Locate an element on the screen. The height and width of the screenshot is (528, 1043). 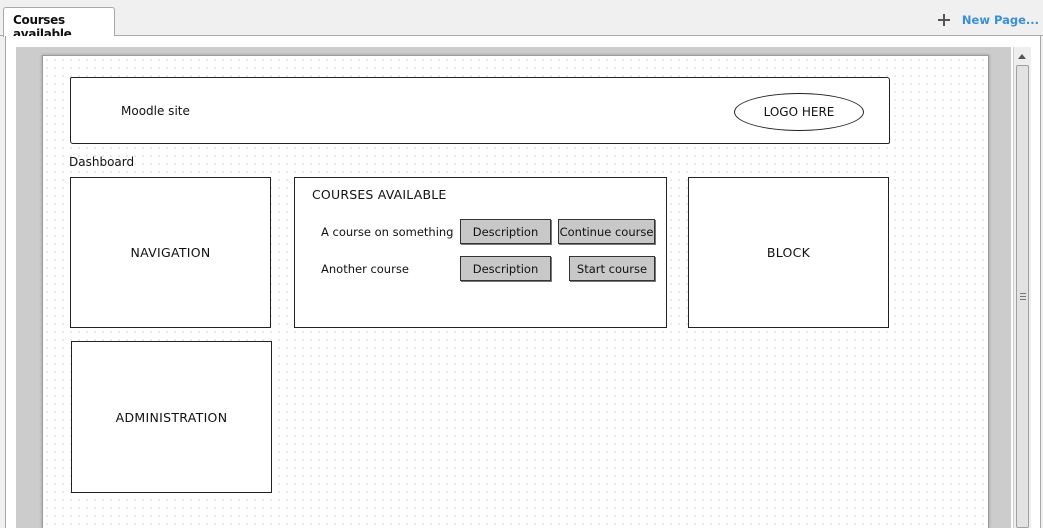
navigation-block: NAVIGATION is located at coordinates (170, 252).